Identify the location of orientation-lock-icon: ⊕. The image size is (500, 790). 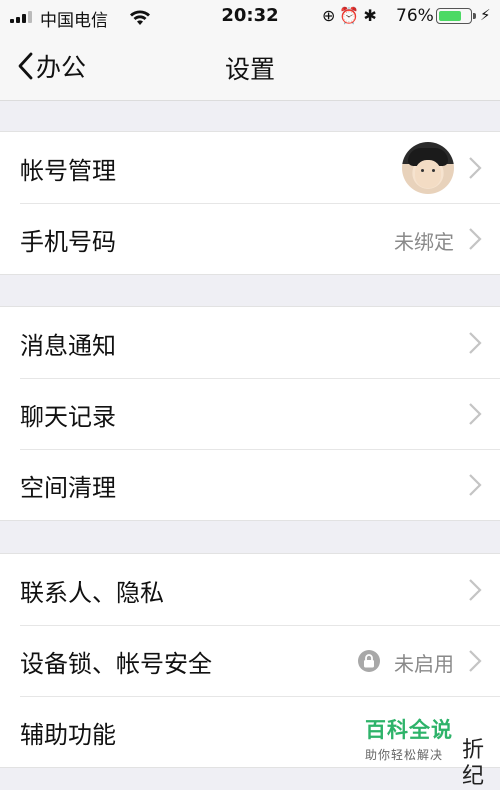
(331, 15).